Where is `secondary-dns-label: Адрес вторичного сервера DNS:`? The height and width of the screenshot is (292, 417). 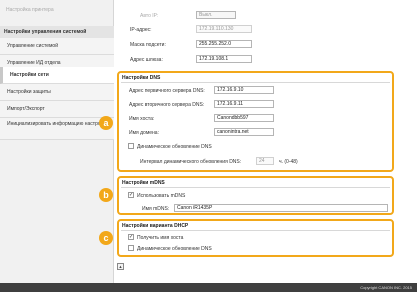 secondary-dns-label: Адрес вторичного сервера DNS: is located at coordinates (167, 105).